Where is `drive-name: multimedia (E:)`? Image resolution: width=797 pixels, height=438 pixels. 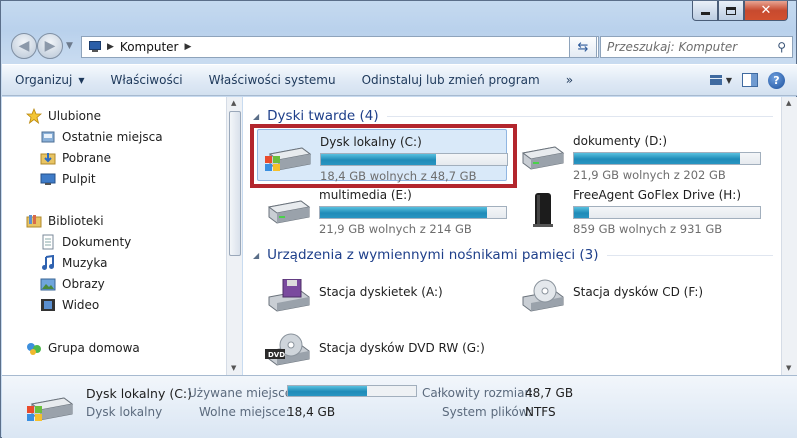 drive-name: multimedia (E:) is located at coordinates (365, 195).